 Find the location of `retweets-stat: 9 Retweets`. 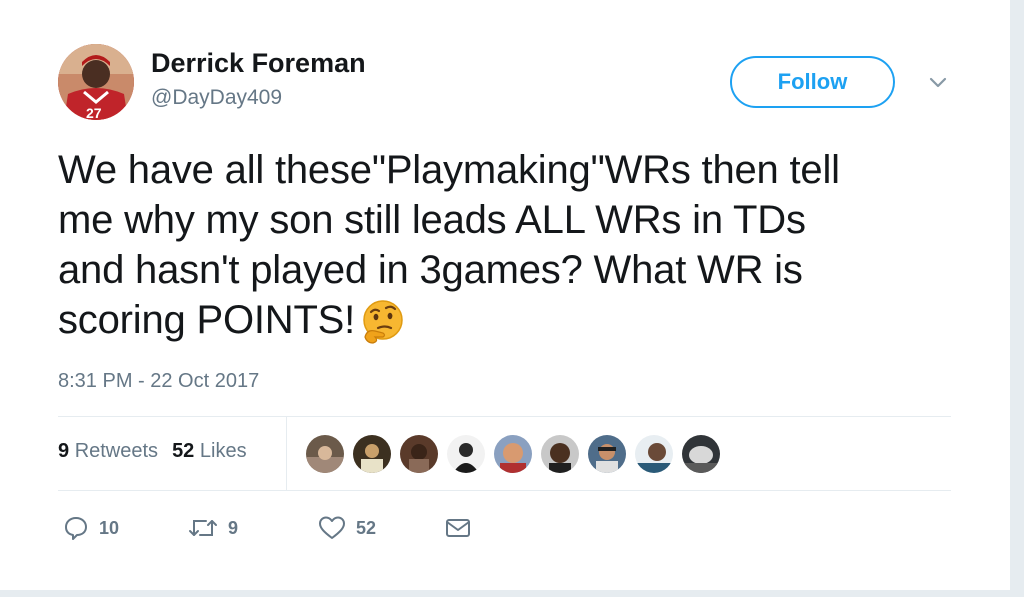

retweets-stat: 9 Retweets is located at coordinates (108, 451).